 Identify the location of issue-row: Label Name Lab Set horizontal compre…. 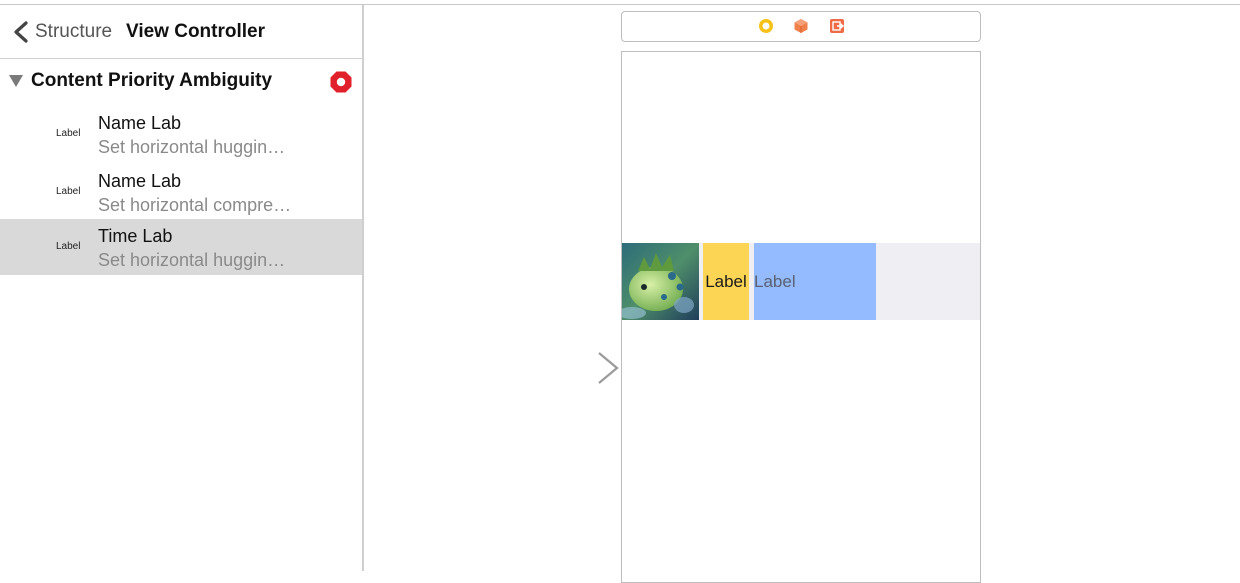
(181, 192).